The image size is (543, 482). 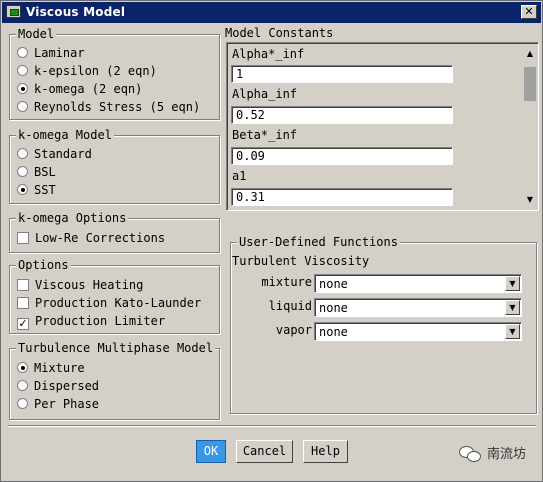 I want to click on radio-laminar: Laminar, so click(x=51, y=53).